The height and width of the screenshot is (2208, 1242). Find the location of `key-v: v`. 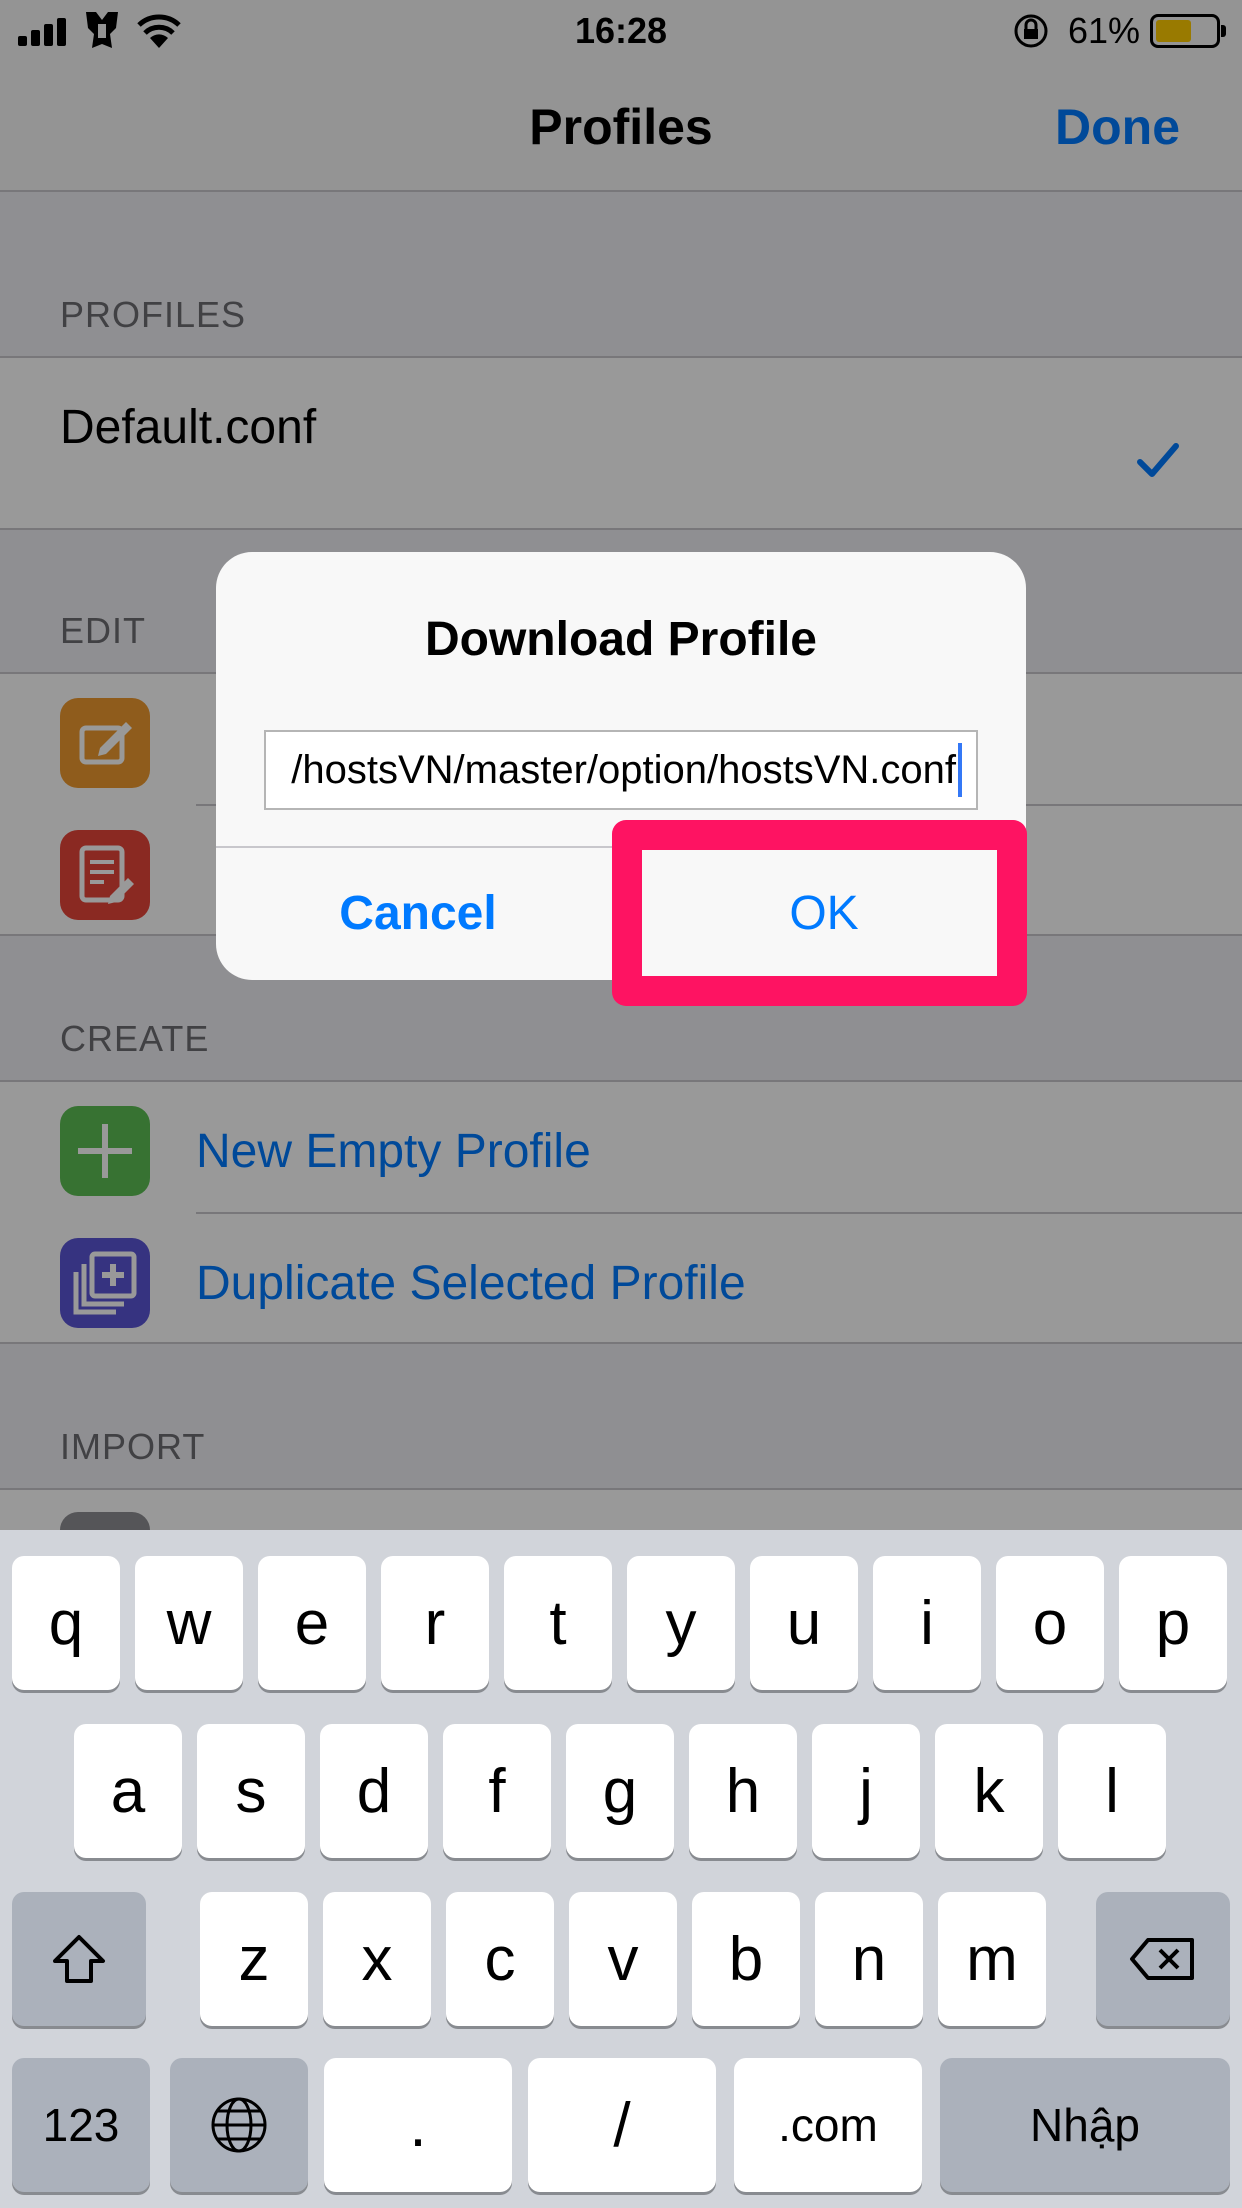

key-v: v is located at coordinates (623, 1959).